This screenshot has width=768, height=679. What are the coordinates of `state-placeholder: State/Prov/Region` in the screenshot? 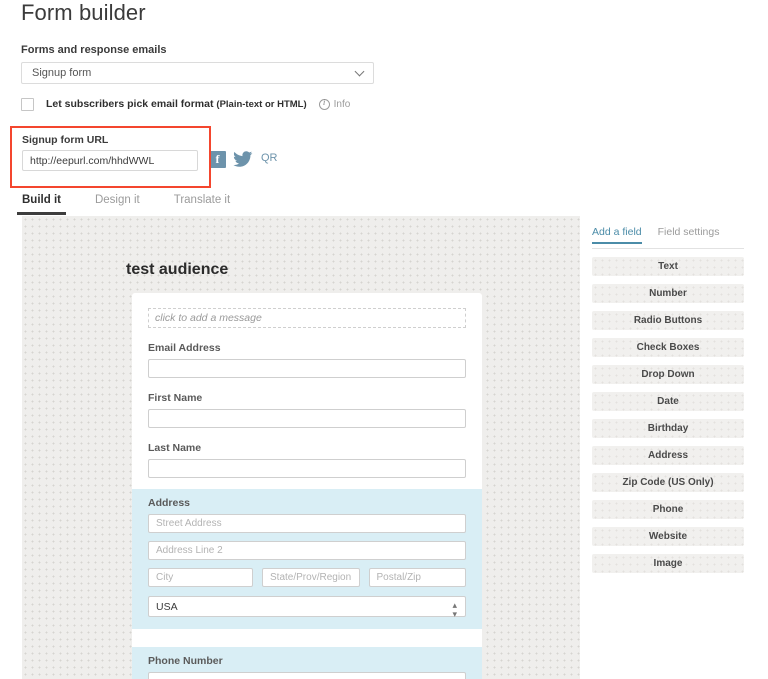 It's located at (311, 577).